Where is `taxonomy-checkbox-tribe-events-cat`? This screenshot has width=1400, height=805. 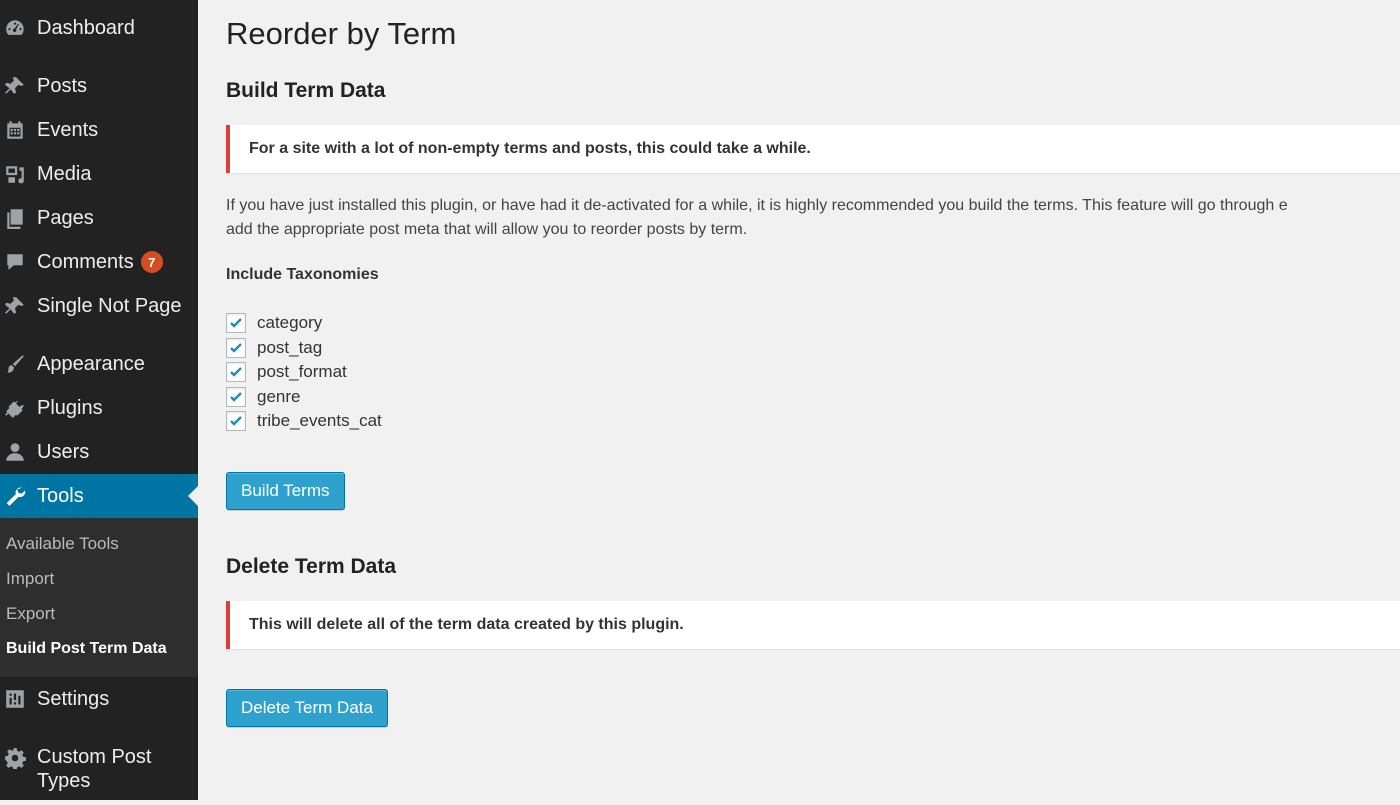
taxonomy-checkbox-tribe-events-cat is located at coordinates (236, 421).